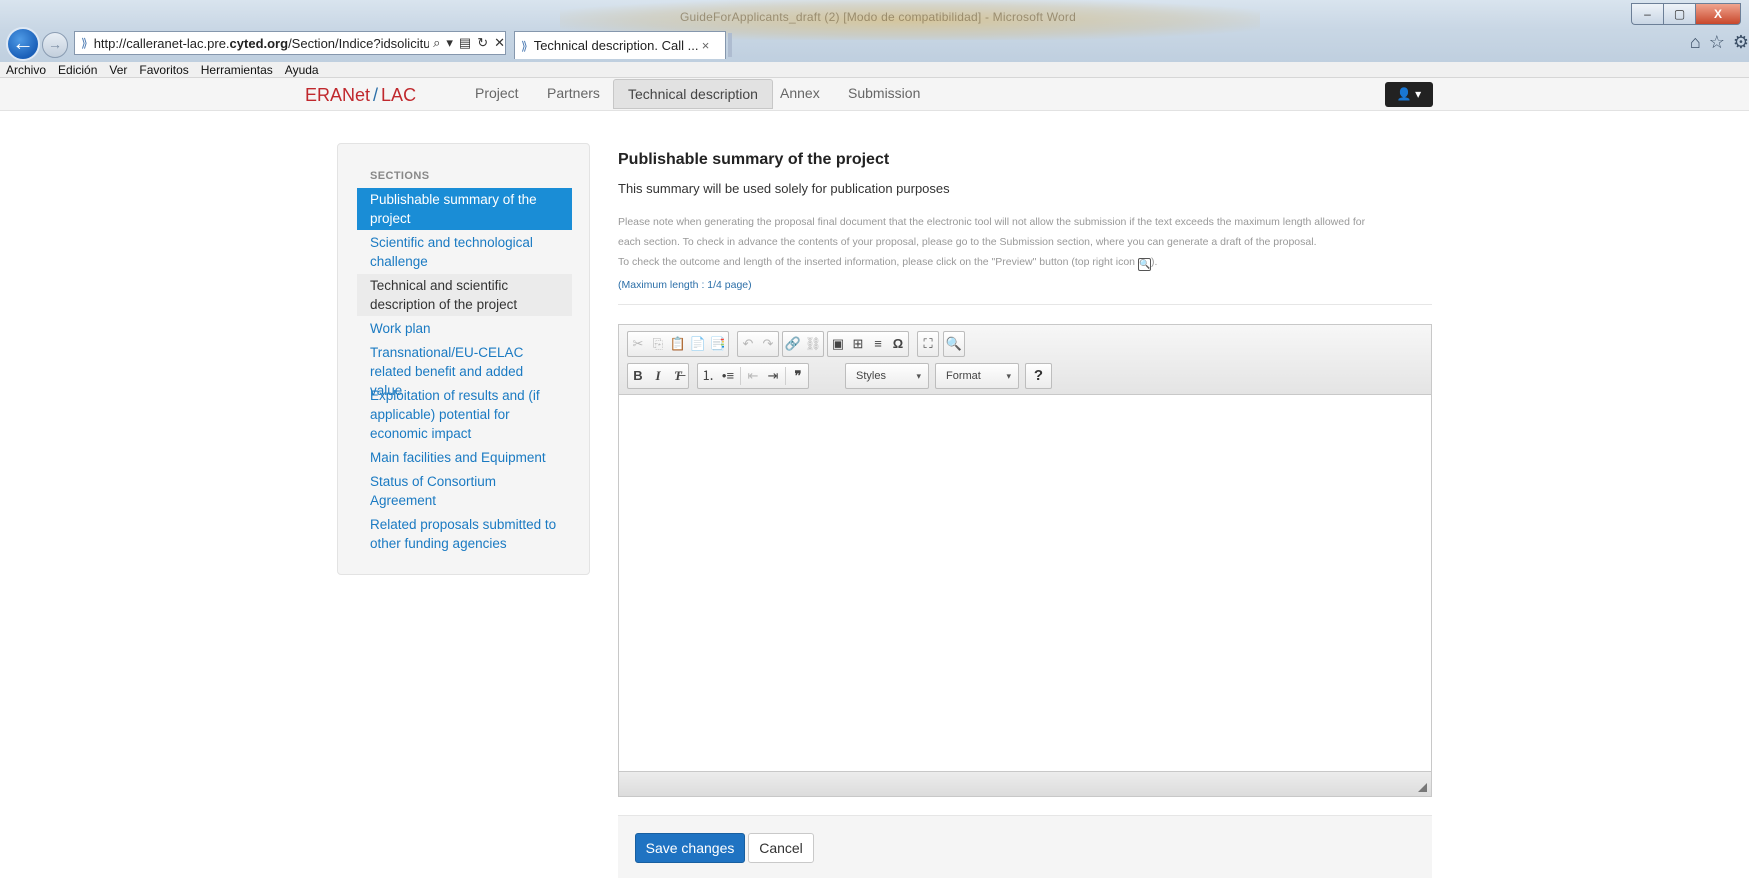 Image resolution: width=1749 pixels, height=878 pixels. Describe the element at coordinates (524, 45) in the screenshot. I see `tab-page-icon: ⟫` at that location.